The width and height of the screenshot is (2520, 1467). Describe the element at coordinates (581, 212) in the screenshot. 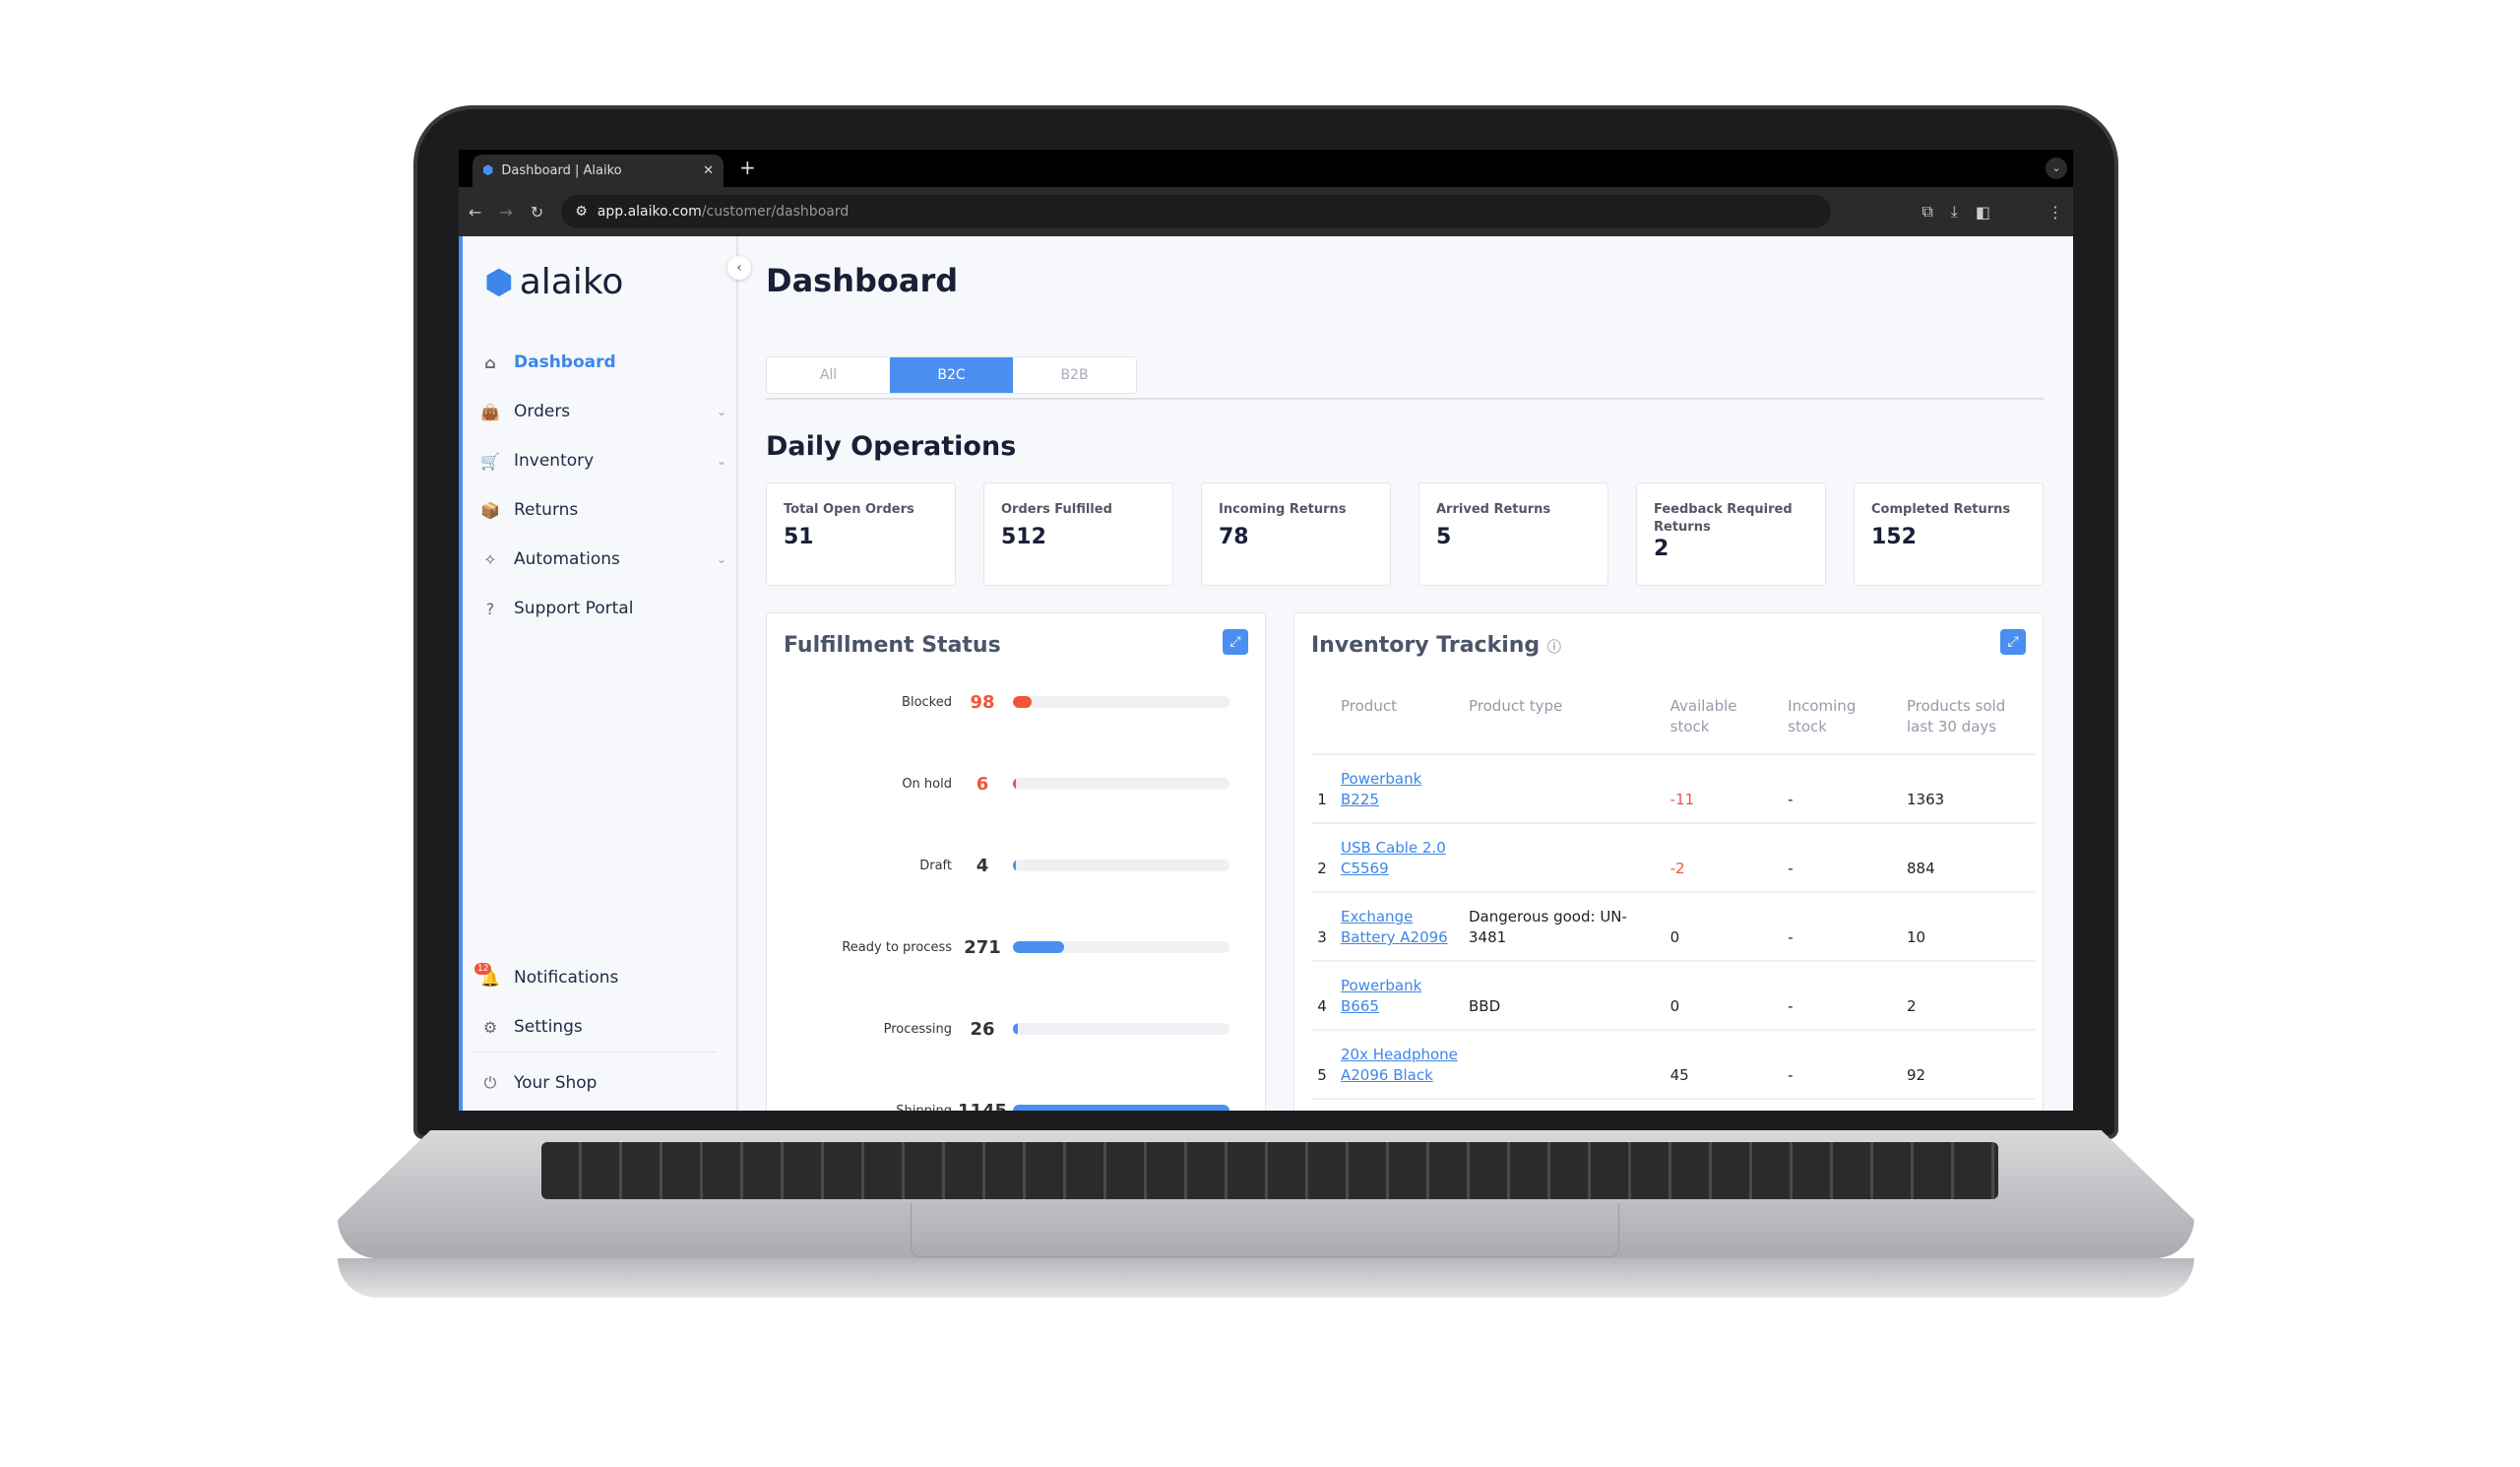

I see `site-settings-icon: ⚙` at that location.